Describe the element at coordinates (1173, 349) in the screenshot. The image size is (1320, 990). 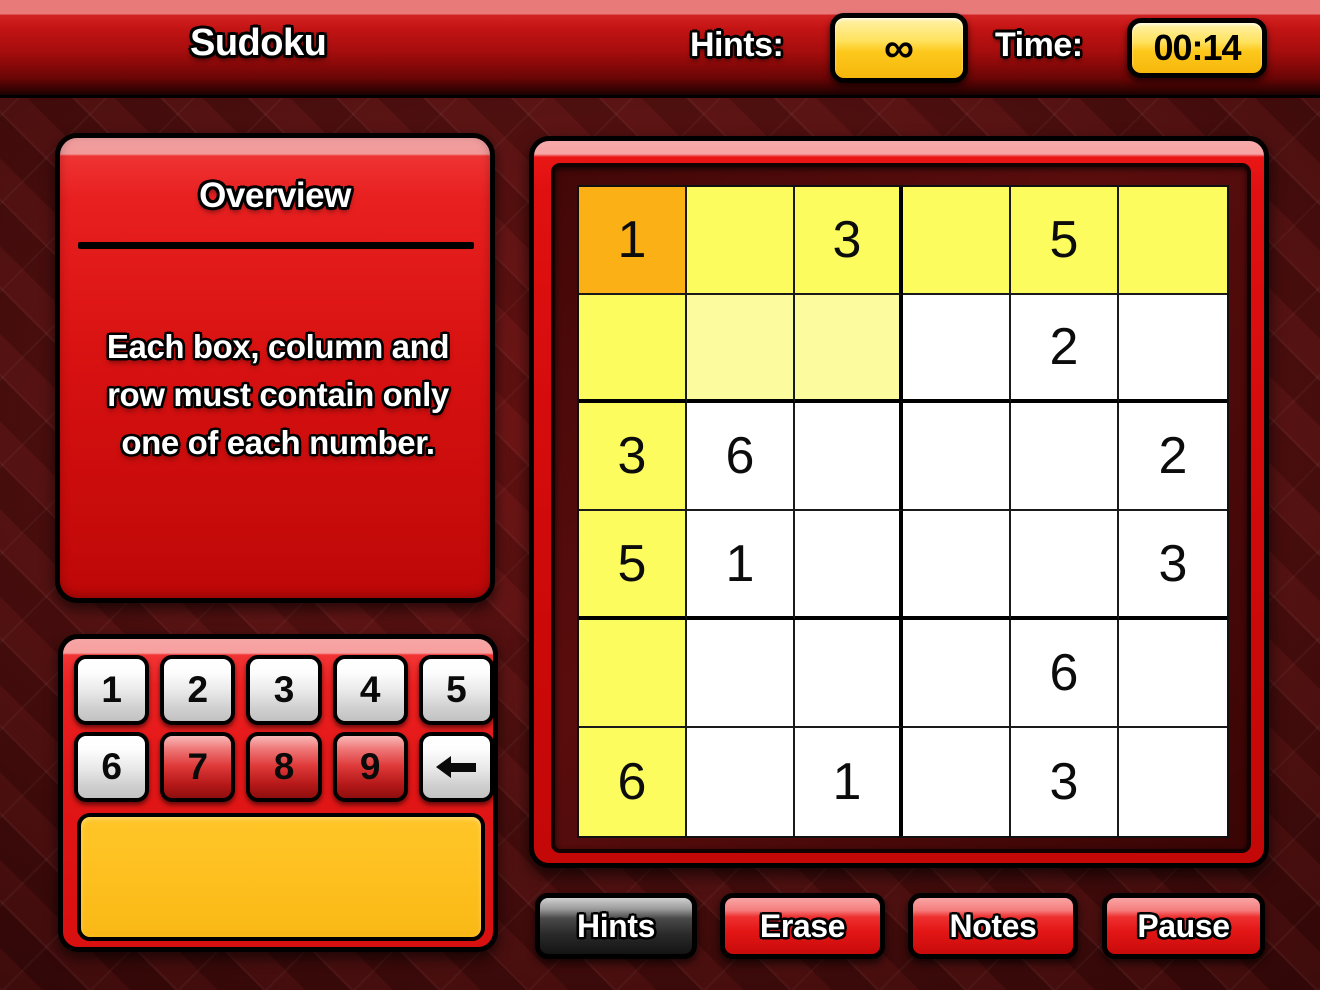
I see `sudoku-cell-r1c5` at that location.